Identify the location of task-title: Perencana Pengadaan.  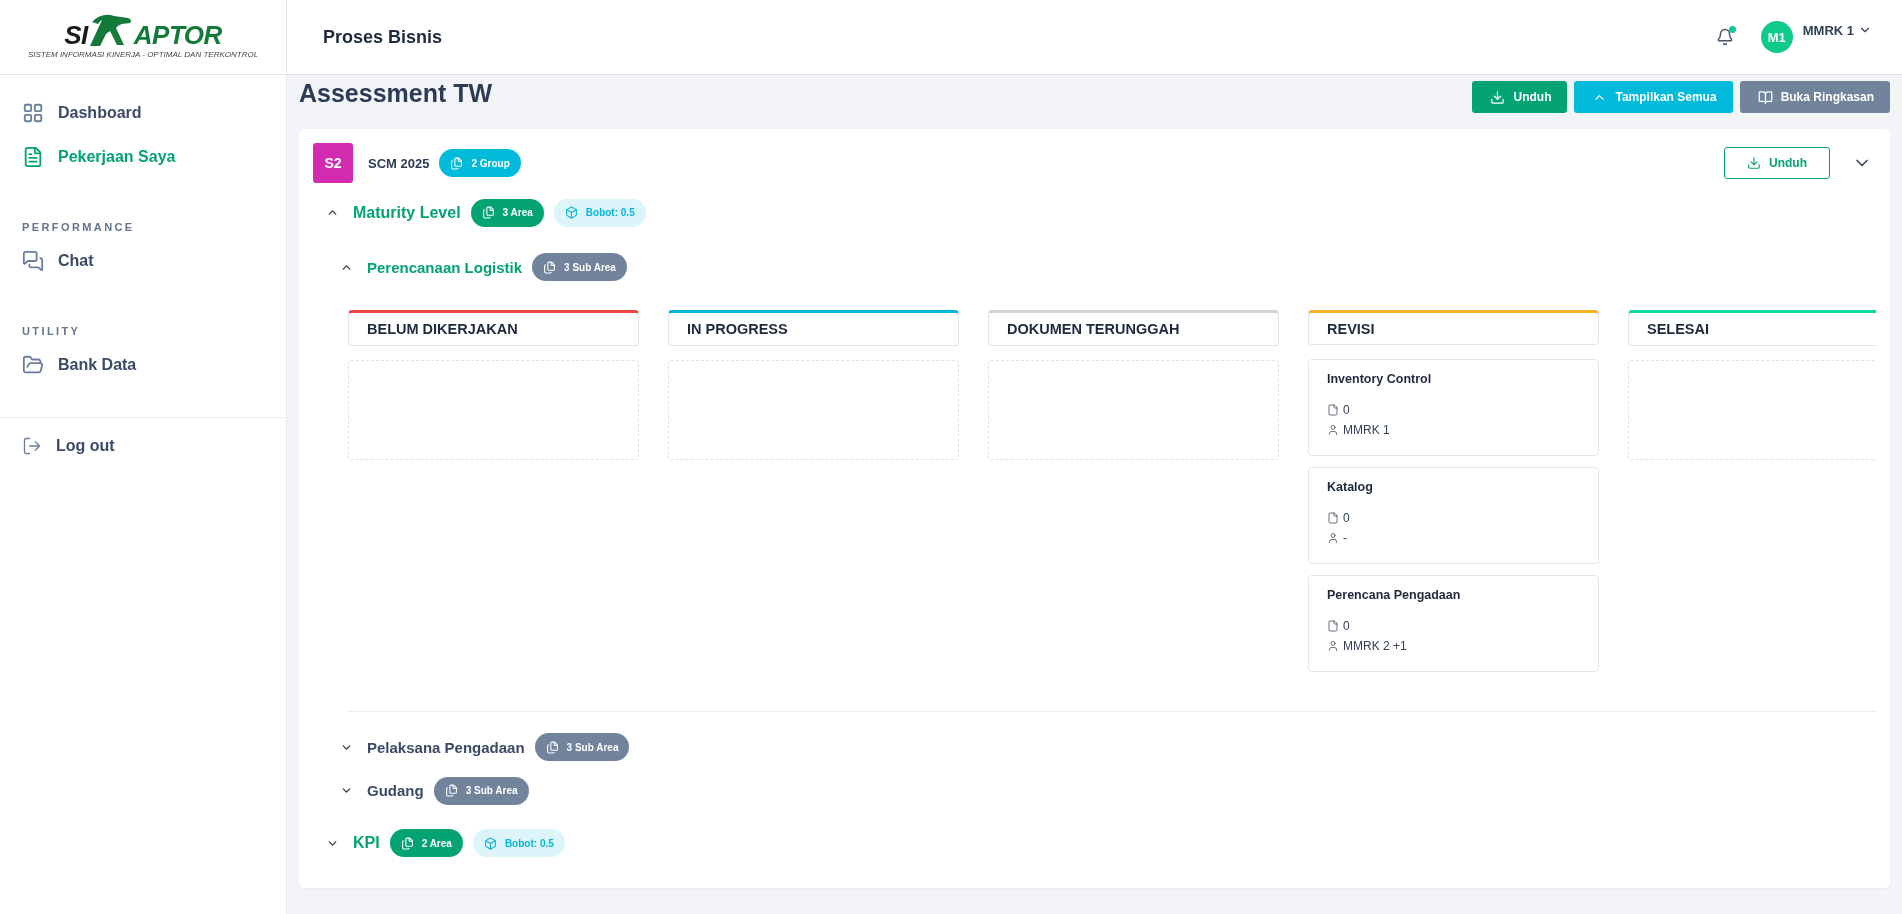
(1394, 594).